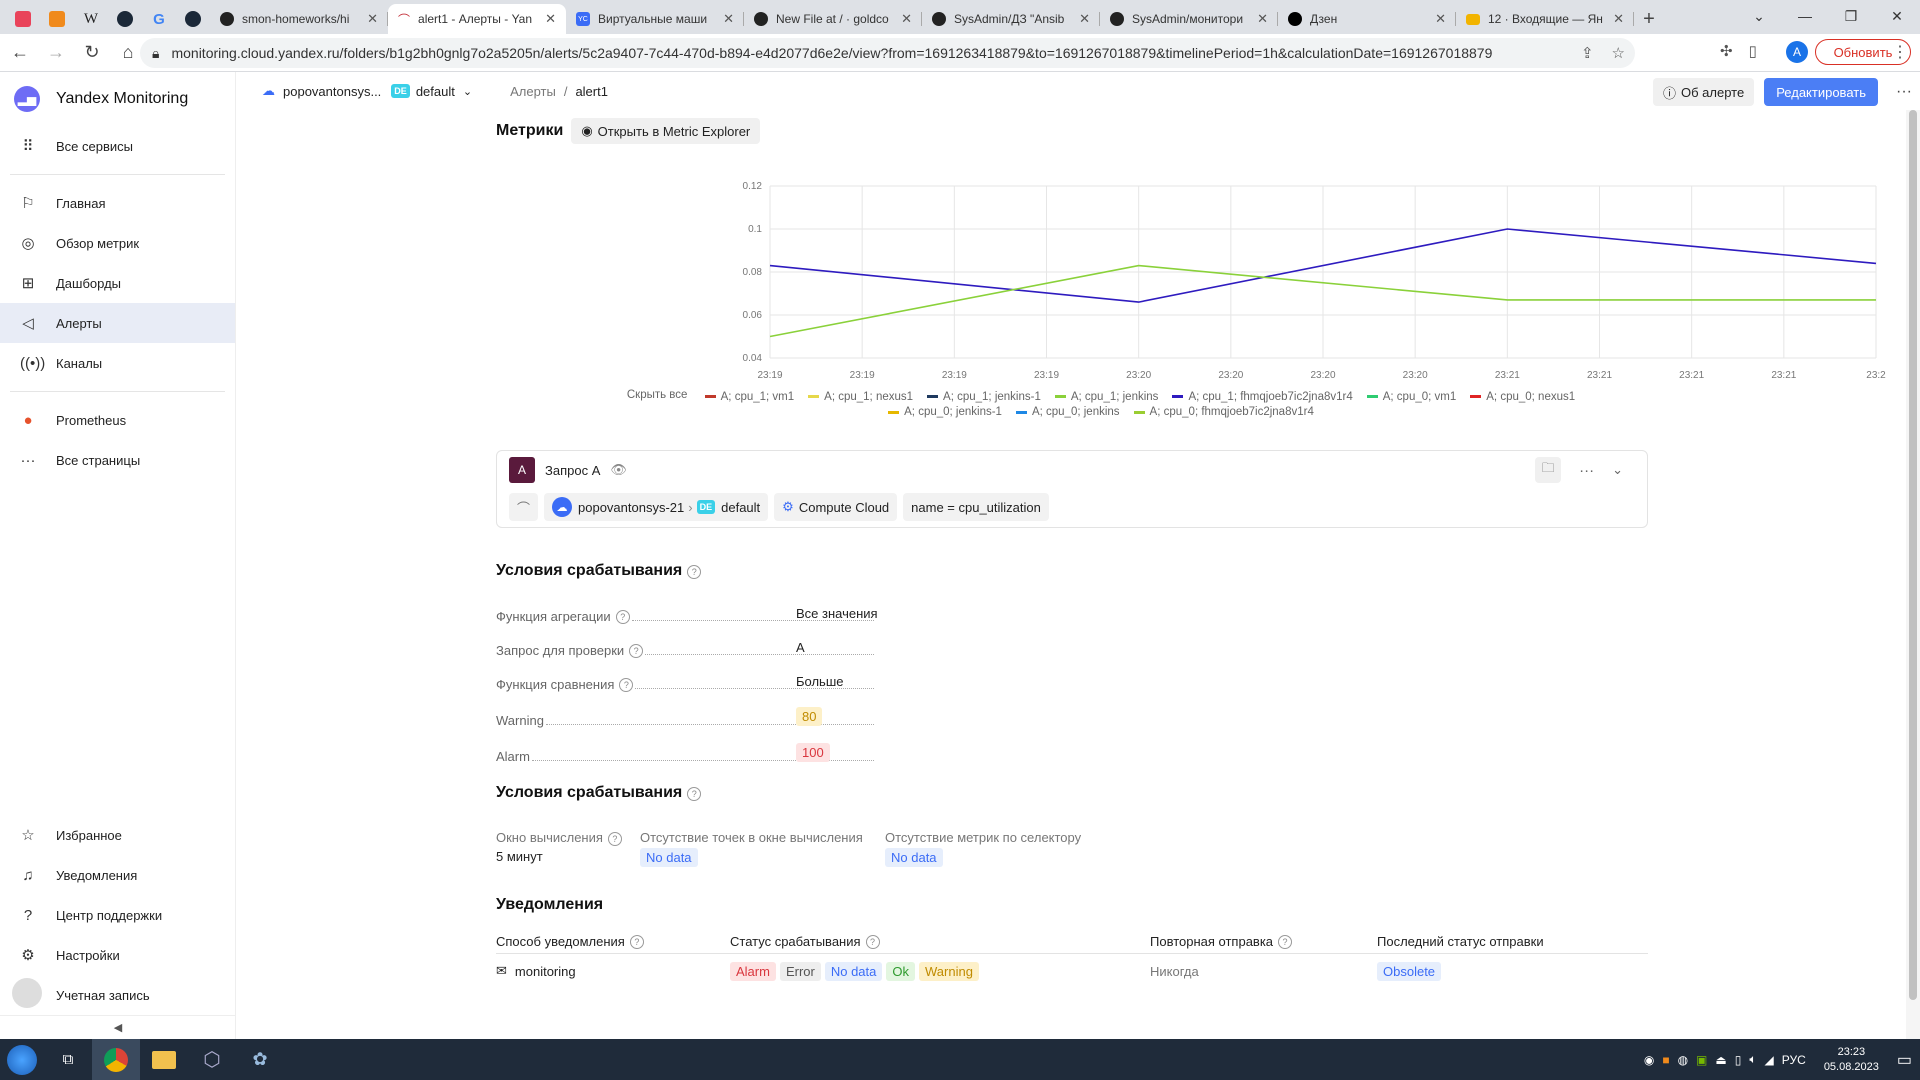  Describe the element at coordinates (1769, 1060) in the screenshot. I see `network-tray-icon: ◢` at that location.